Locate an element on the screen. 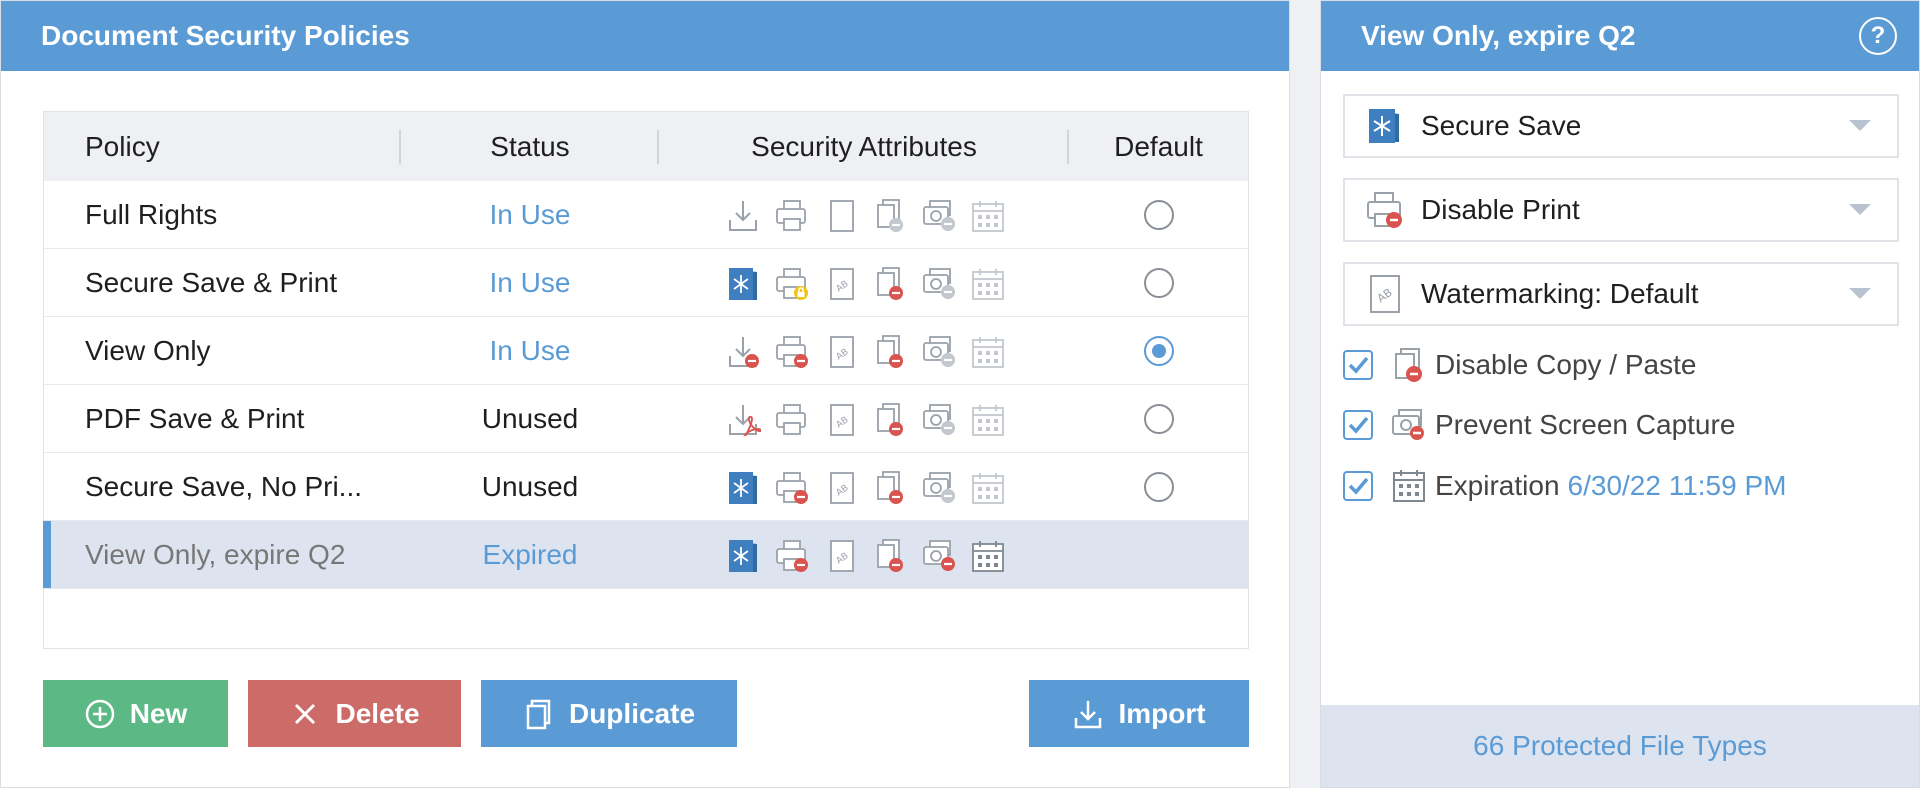 This screenshot has width=1920, height=788. security-attributes-cell is located at coordinates (865, 216).